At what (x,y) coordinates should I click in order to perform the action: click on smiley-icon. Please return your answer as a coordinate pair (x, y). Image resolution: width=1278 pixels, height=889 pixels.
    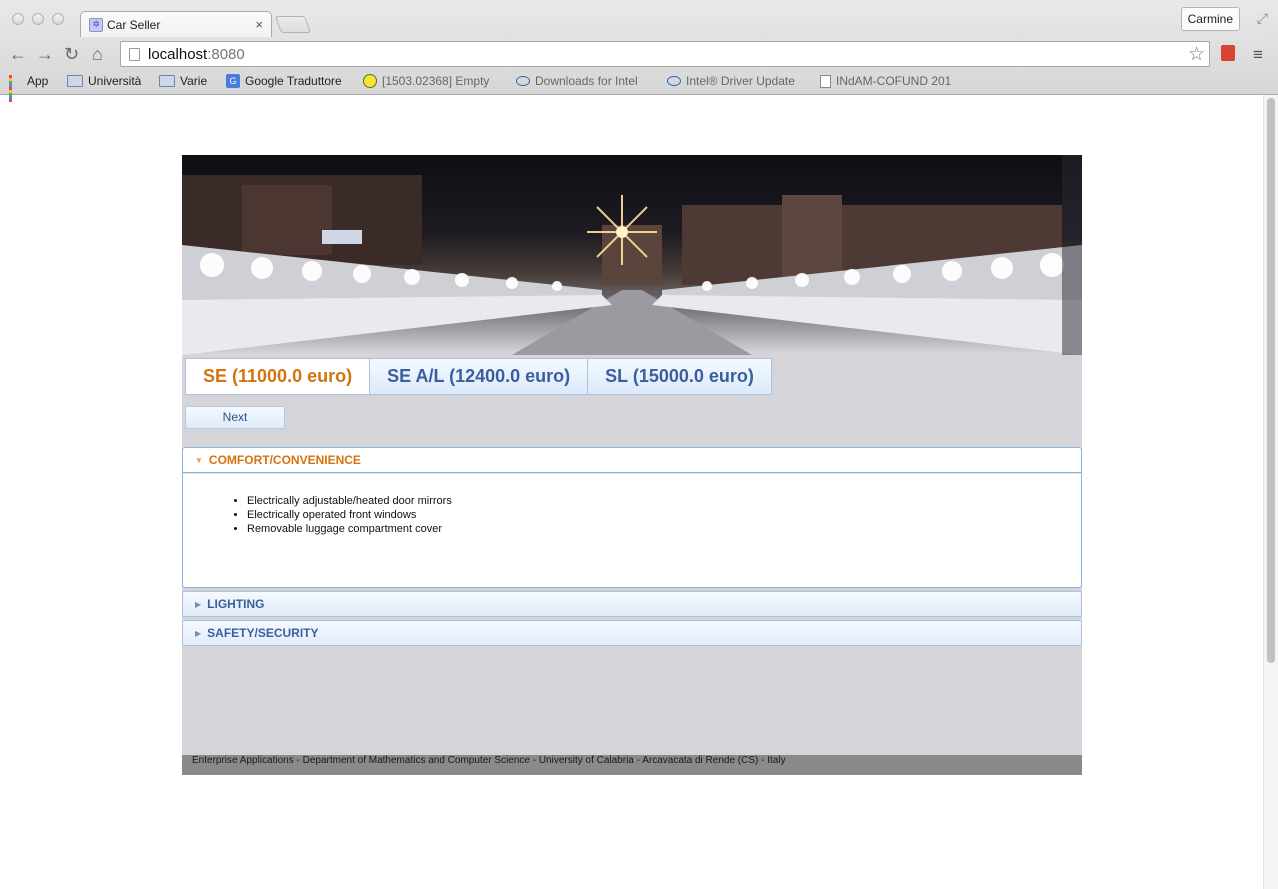
    Looking at the image, I should click on (370, 81).